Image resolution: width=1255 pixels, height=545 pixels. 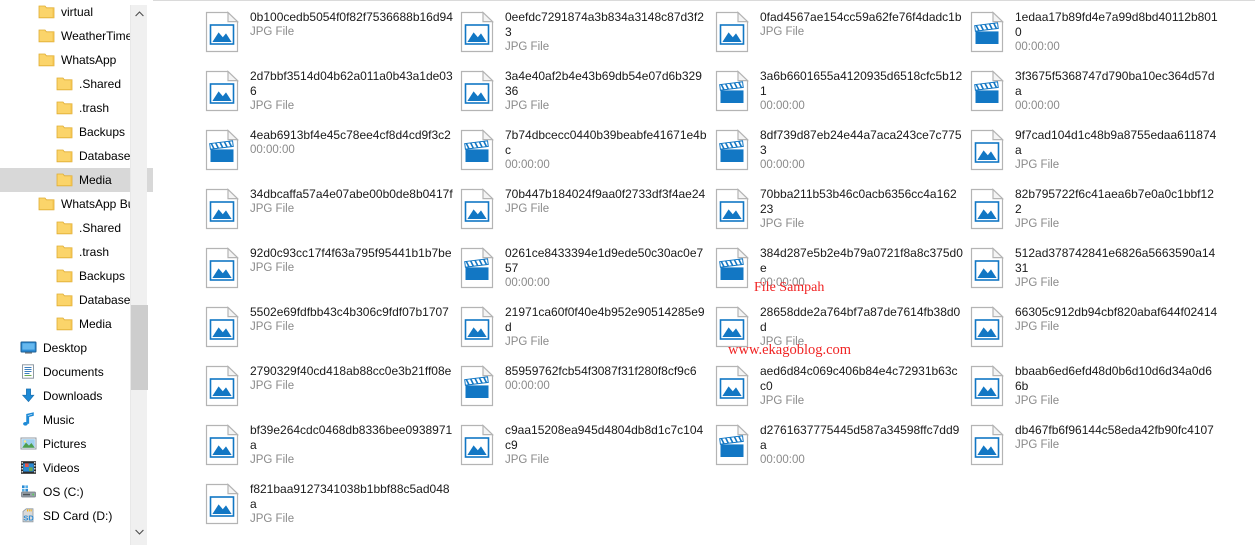 What do you see at coordinates (77, 12) in the screenshot?
I see `nav-item-label: virtual` at bounding box center [77, 12].